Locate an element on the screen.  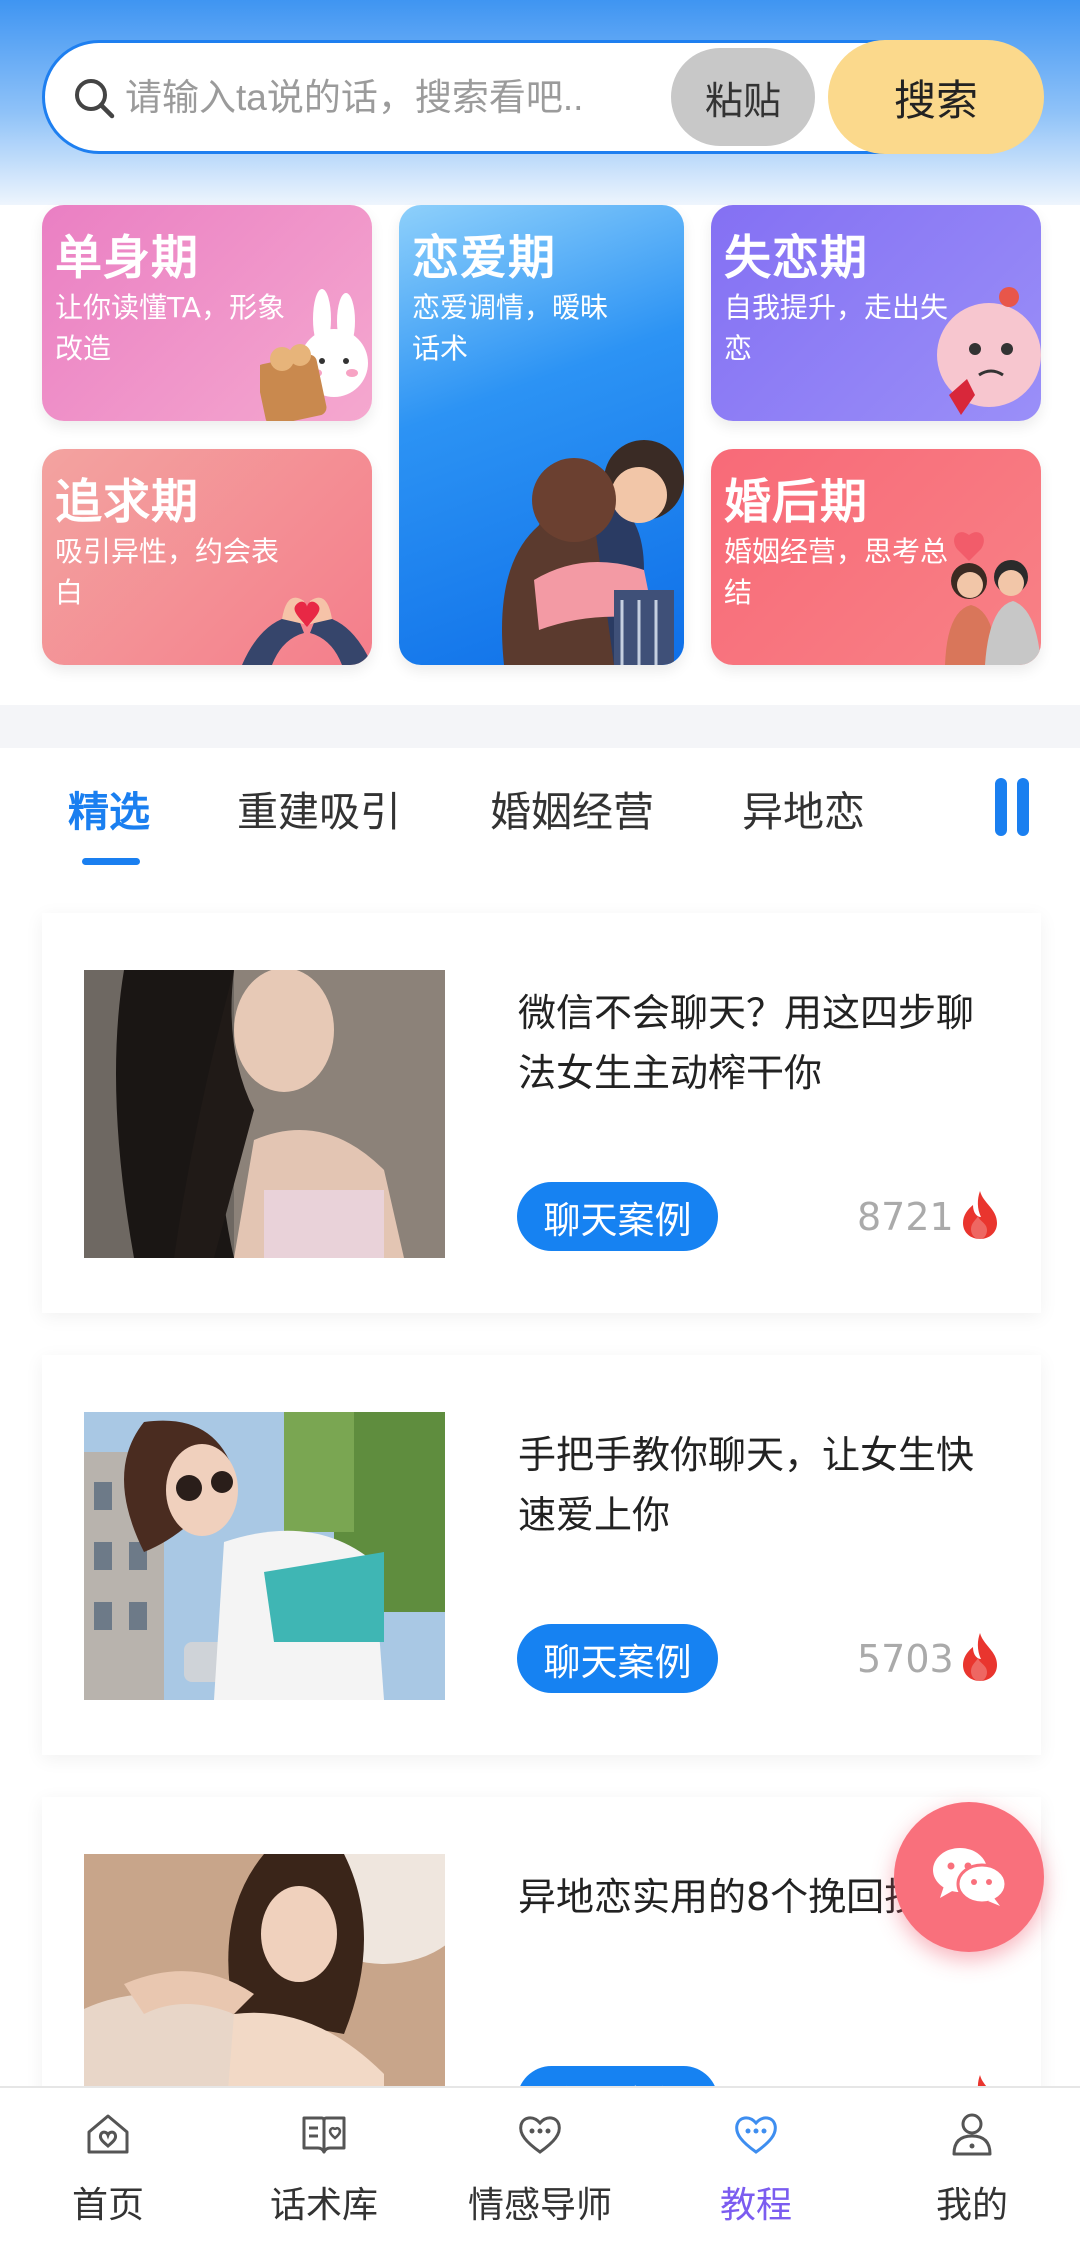
couple-illustration is located at coordinates (993, 598).